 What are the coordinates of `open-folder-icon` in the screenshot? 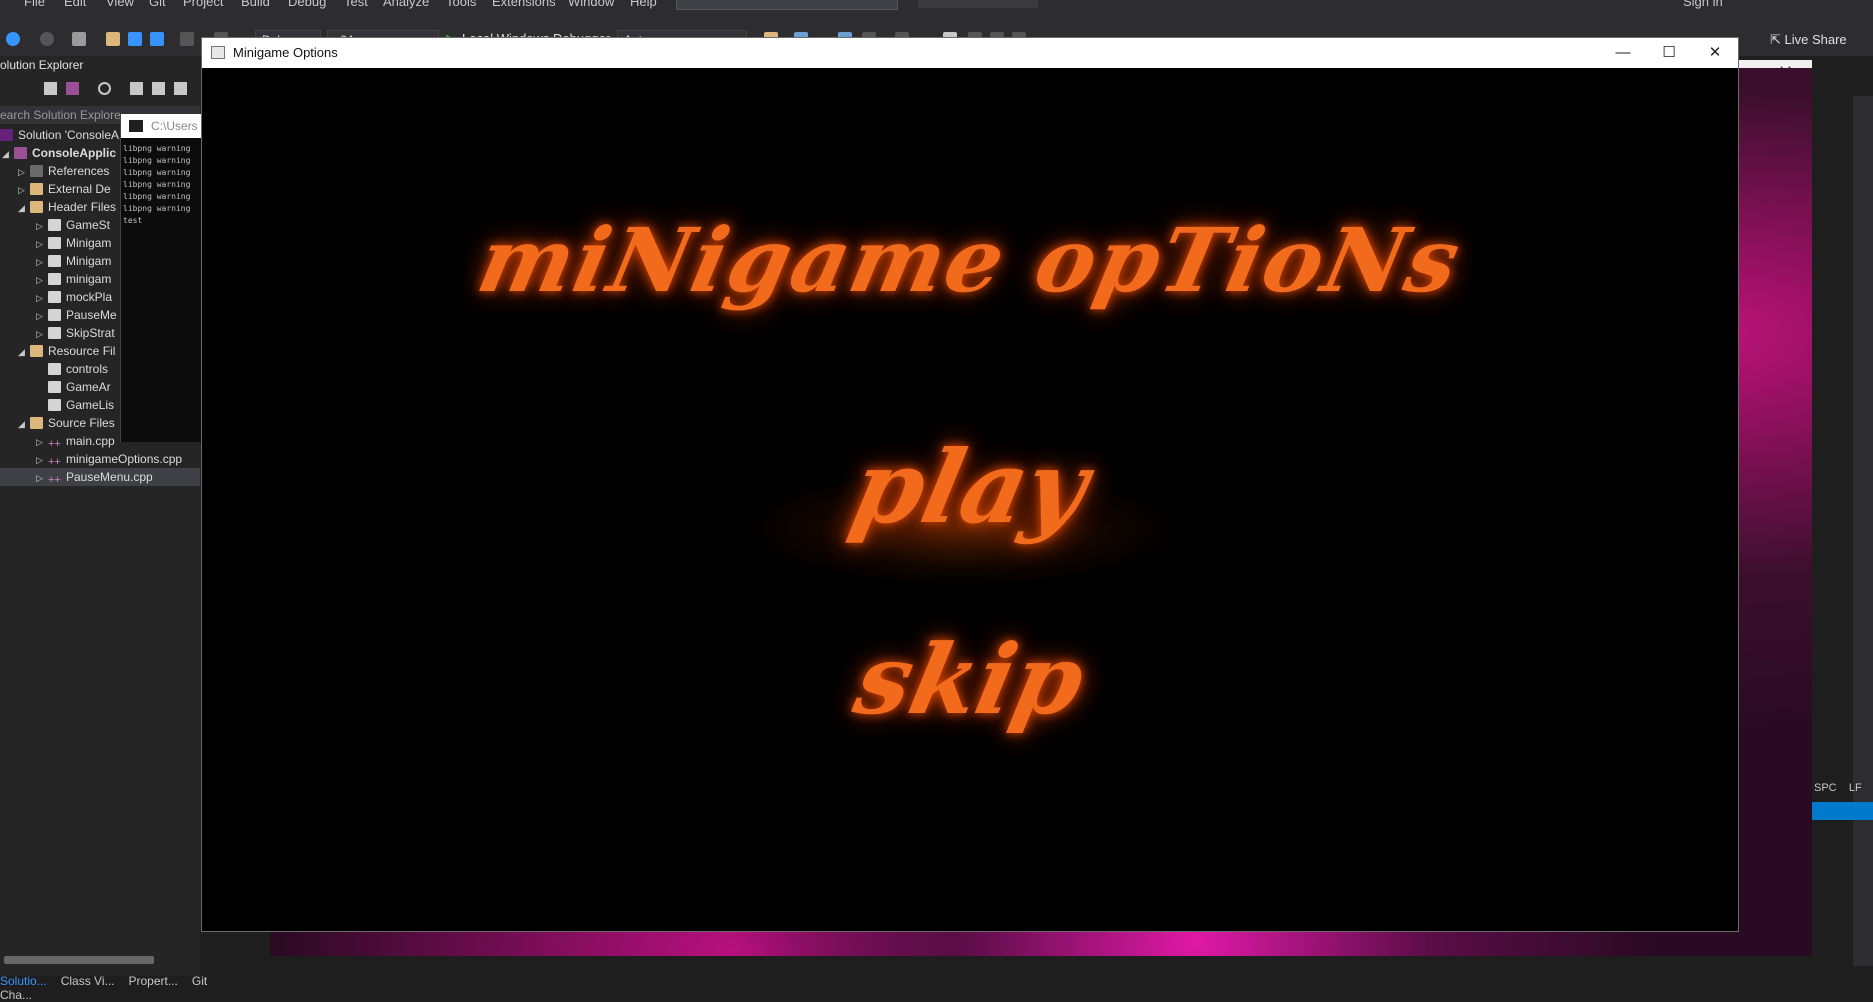 It's located at (113, 39).